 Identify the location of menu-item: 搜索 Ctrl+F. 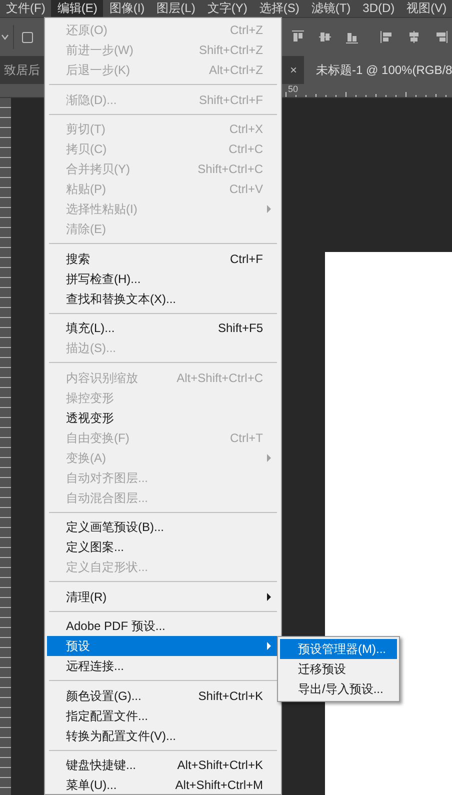
(163, 258).